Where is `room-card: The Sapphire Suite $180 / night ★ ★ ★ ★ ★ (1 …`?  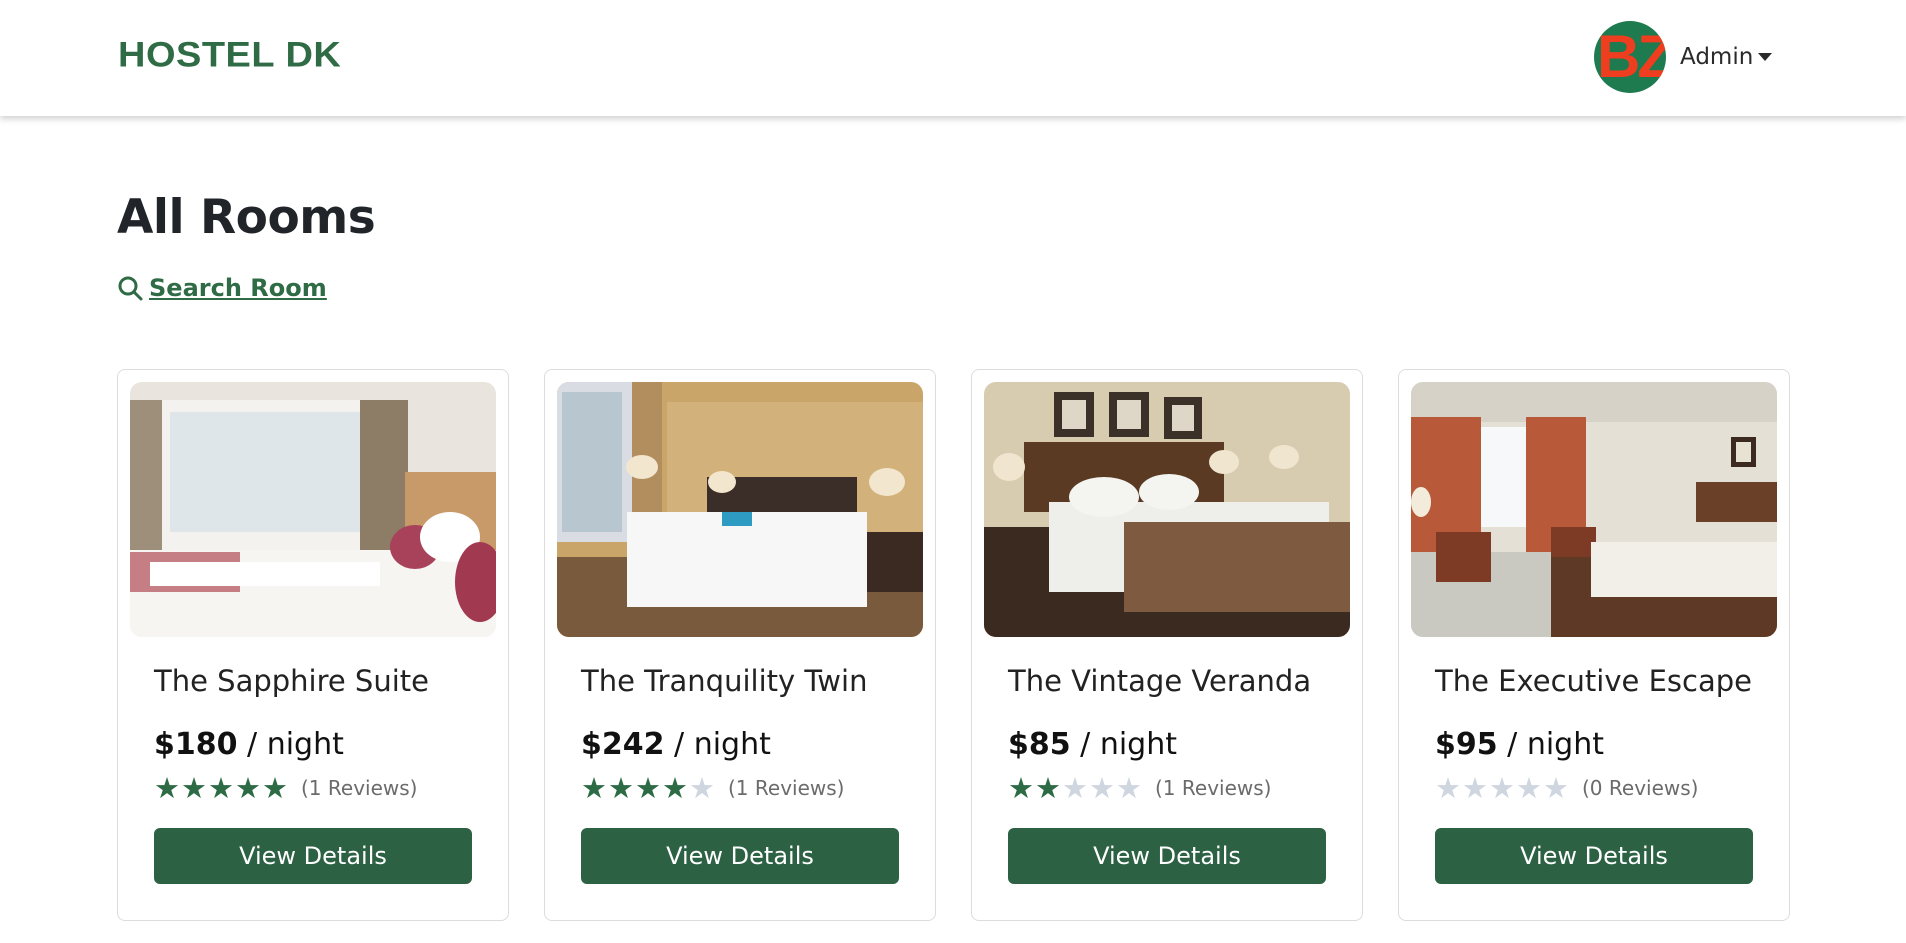
room-card: The Sapphire Suite $180 / night ★ ★ ★ ★ ★ (1 … is located at coordinates (313, 645).